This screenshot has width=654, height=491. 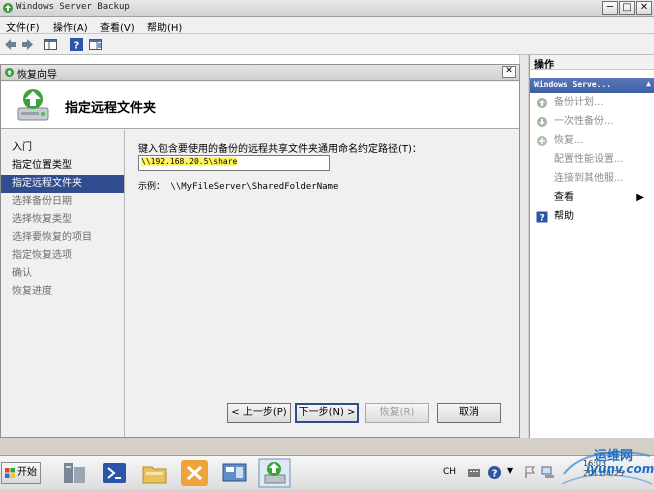 I want to click on application-icon, so click(x=194, y=473).